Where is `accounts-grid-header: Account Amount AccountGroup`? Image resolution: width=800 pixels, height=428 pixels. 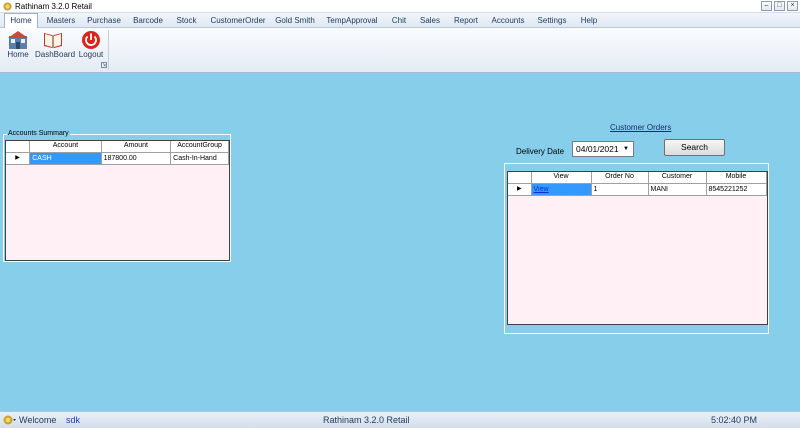 accounts-grid-header: Account Amount AccountGroup is located at coordinates (117, 147).